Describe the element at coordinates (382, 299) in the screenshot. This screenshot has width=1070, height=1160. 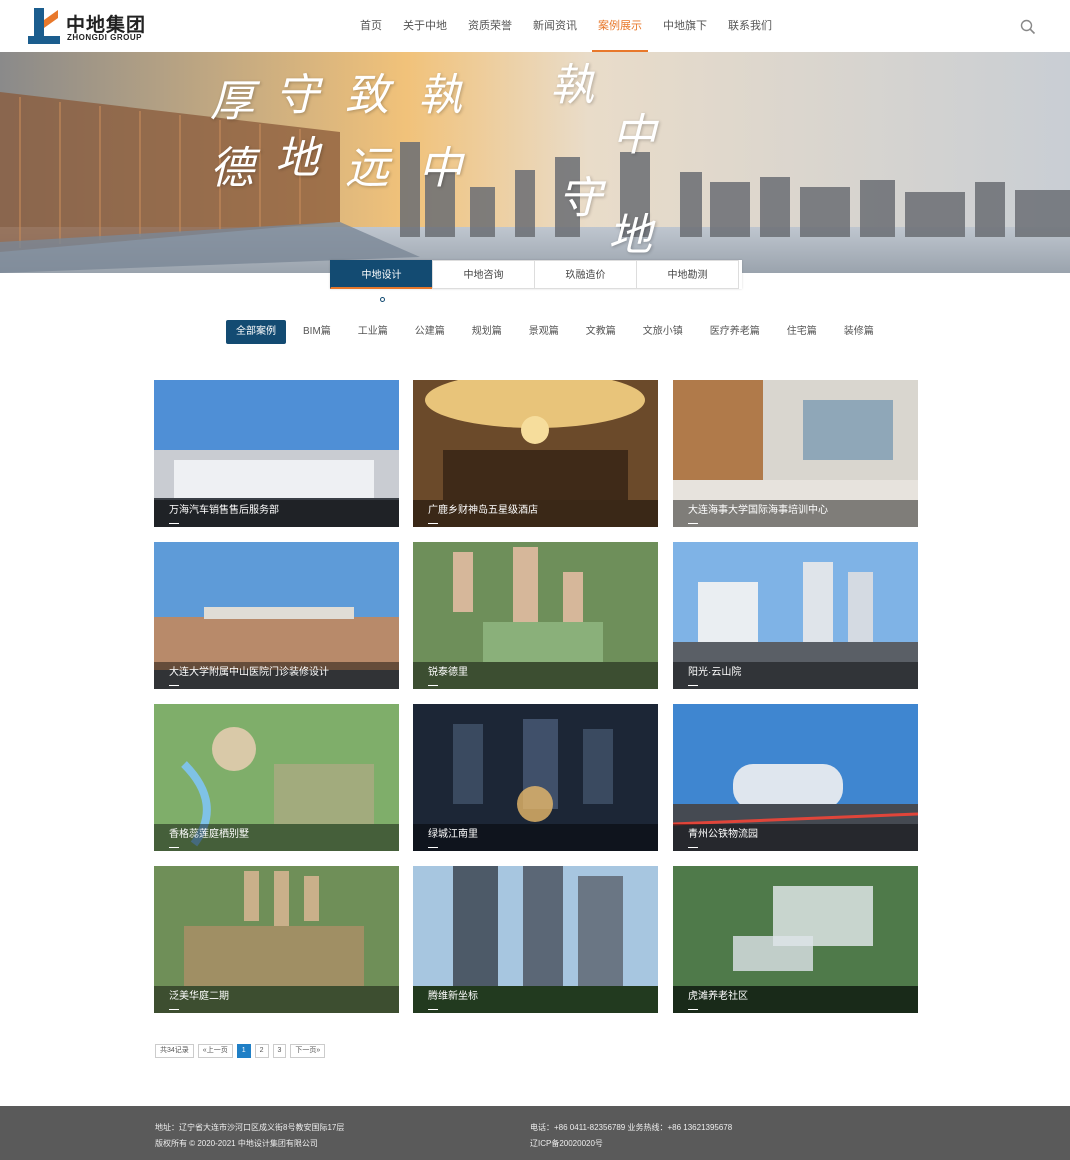
I see `slider-dot` at that location.